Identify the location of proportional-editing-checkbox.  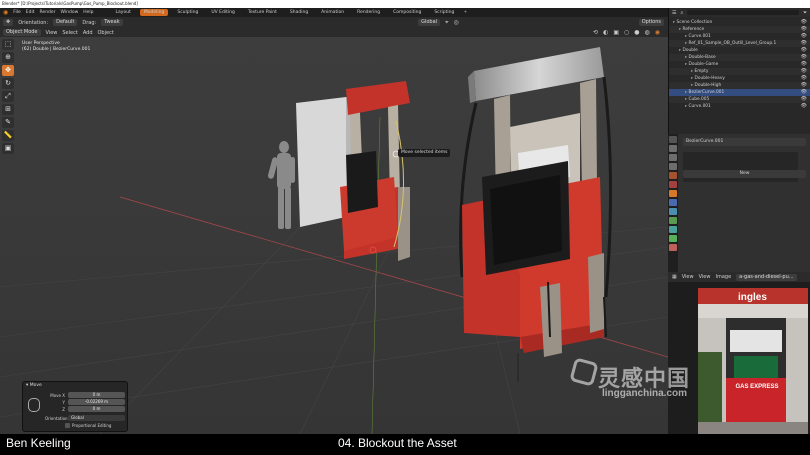
(67, 425).